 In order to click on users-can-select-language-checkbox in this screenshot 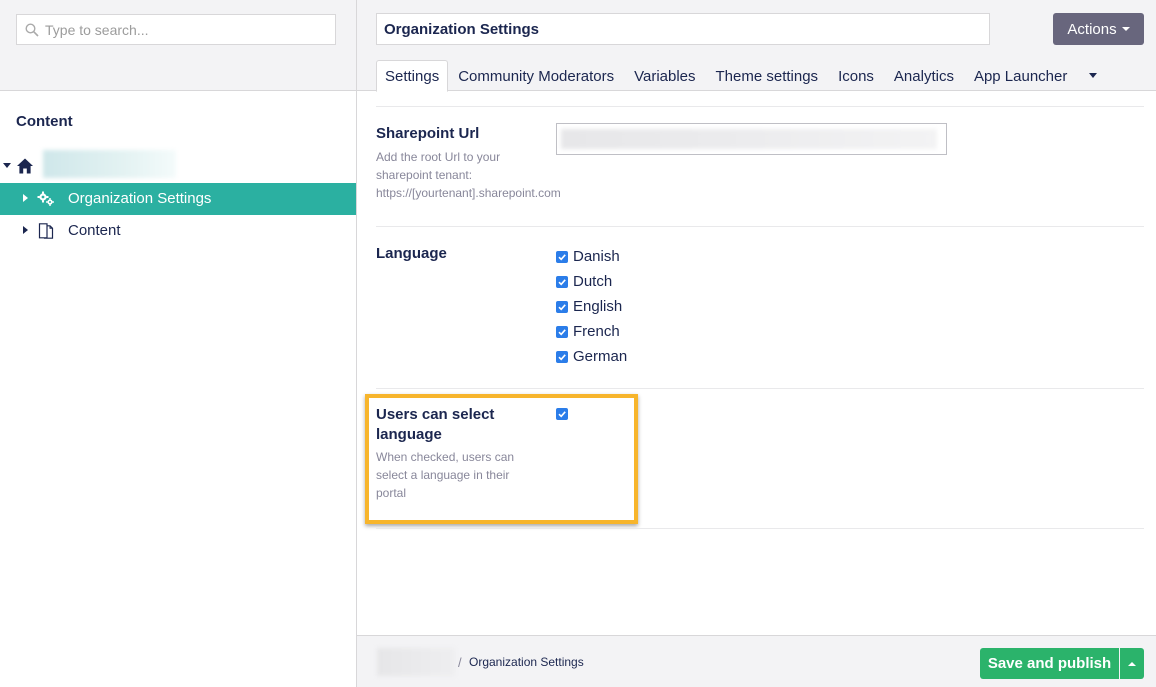, I will do `click(562, 414)`.